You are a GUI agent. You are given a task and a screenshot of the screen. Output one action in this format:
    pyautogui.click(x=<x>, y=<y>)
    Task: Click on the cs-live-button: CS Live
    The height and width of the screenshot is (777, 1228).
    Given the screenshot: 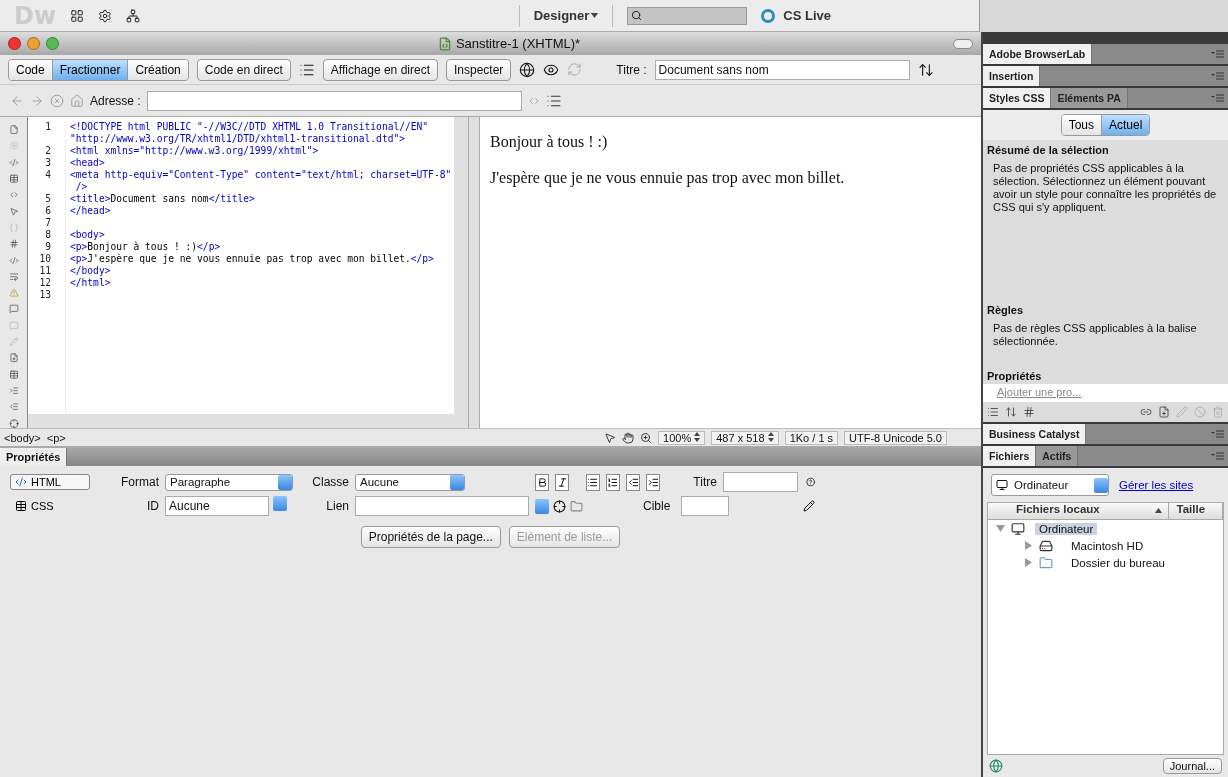 What is the action you would take?
    pyautogui.click(x=796, y=15)
    